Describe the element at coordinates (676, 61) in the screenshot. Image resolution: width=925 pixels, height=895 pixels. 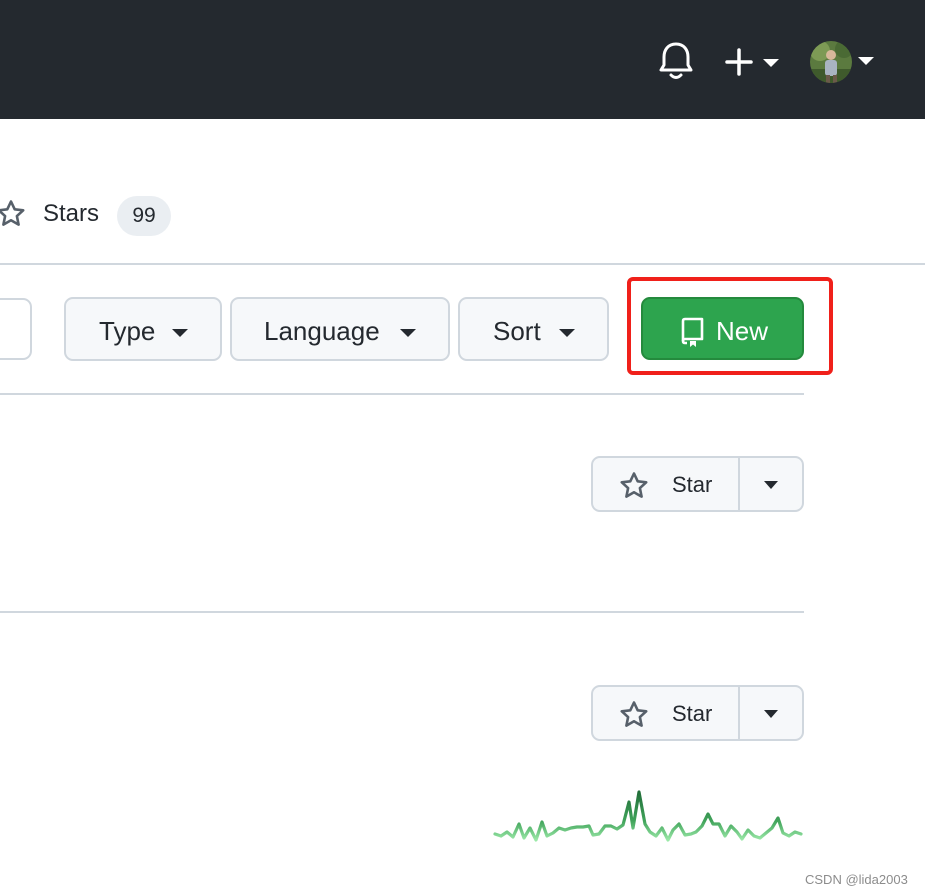
I see `bell-icon` at that location.